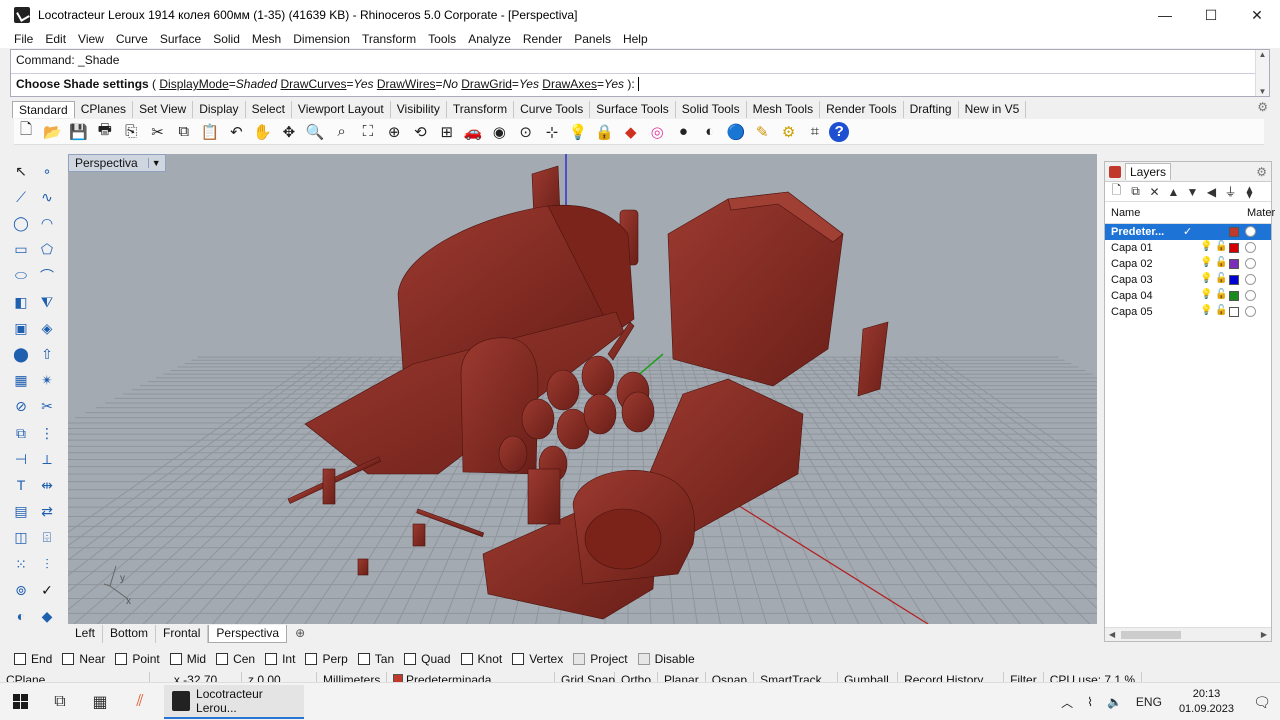  I want to click on calculator-icon: ▦, so click(100, 701).